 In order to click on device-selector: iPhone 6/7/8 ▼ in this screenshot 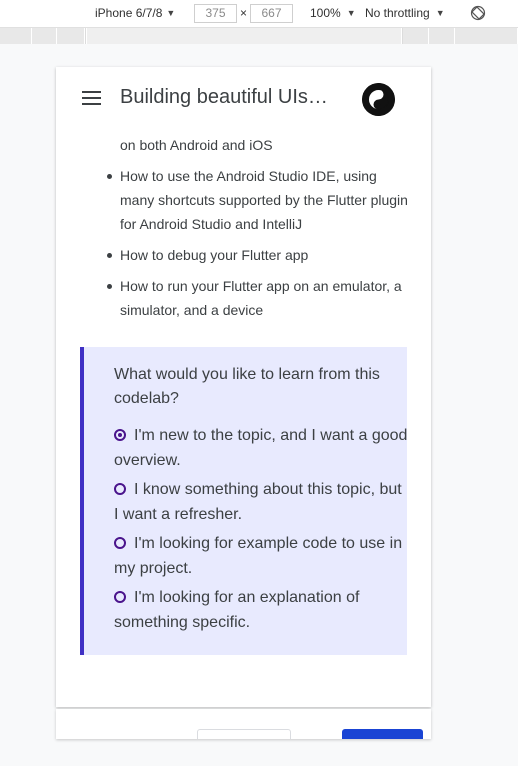, I will do `click(135, 13)`.